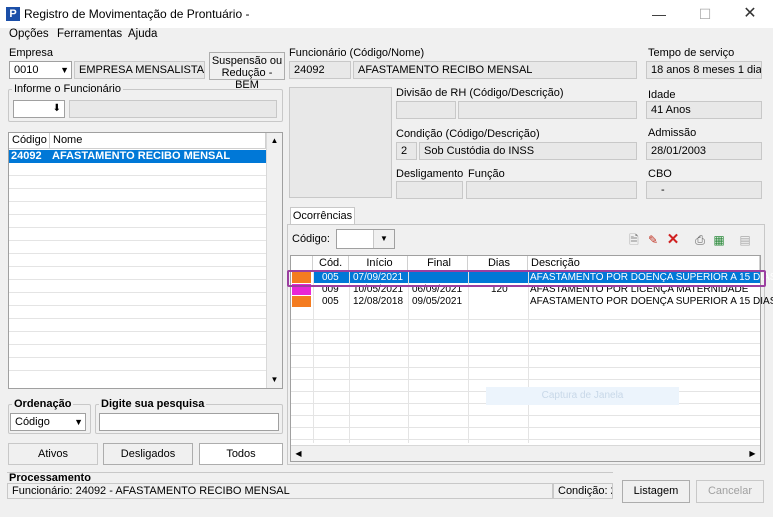  What do you see at coordinates (700, 240) in the screenshot?
I see `print-icon: ⎙` at bounding box center [700, 240].